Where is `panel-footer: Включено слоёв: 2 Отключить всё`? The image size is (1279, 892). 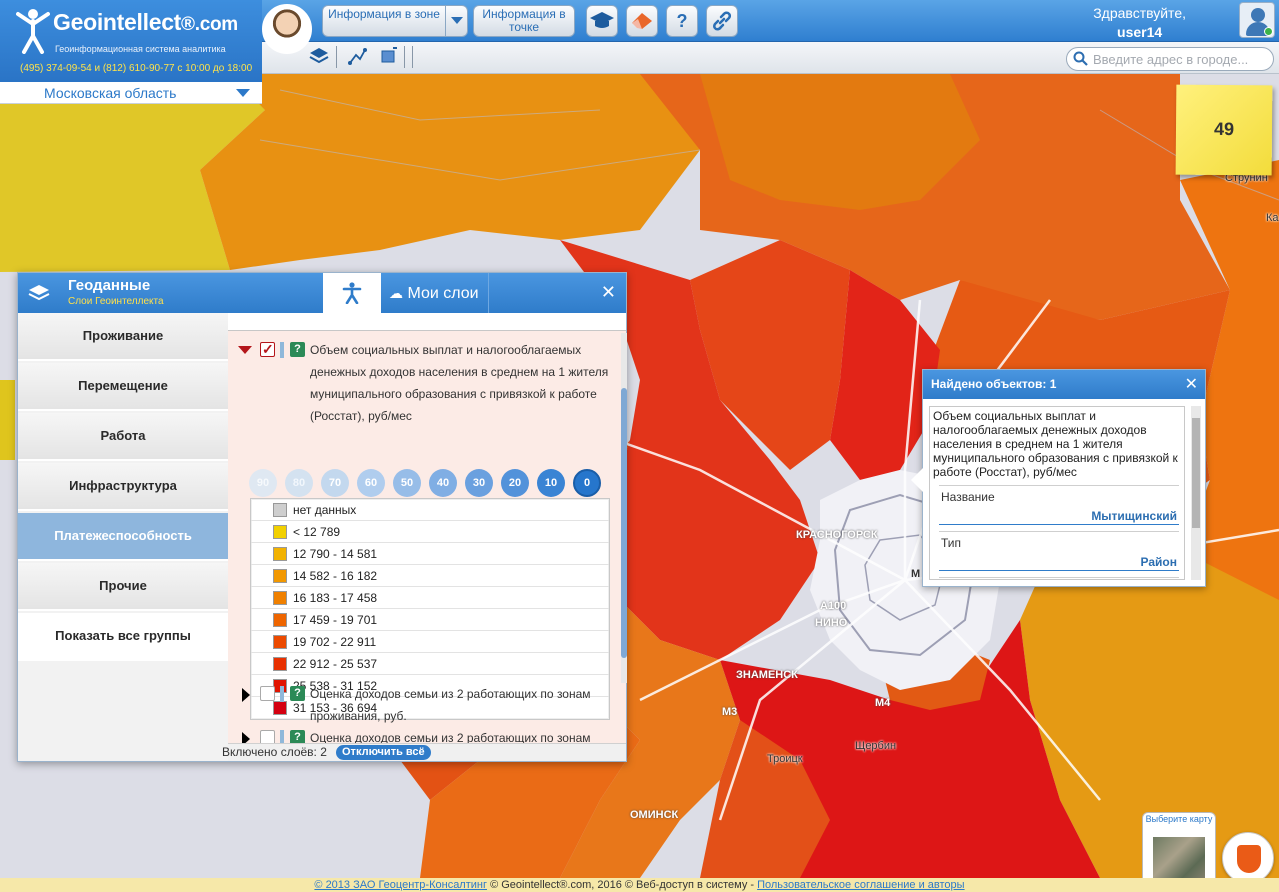
panel-footer: Включено слоёв: 2 Отключить всё is located at coordinates (424, 752).